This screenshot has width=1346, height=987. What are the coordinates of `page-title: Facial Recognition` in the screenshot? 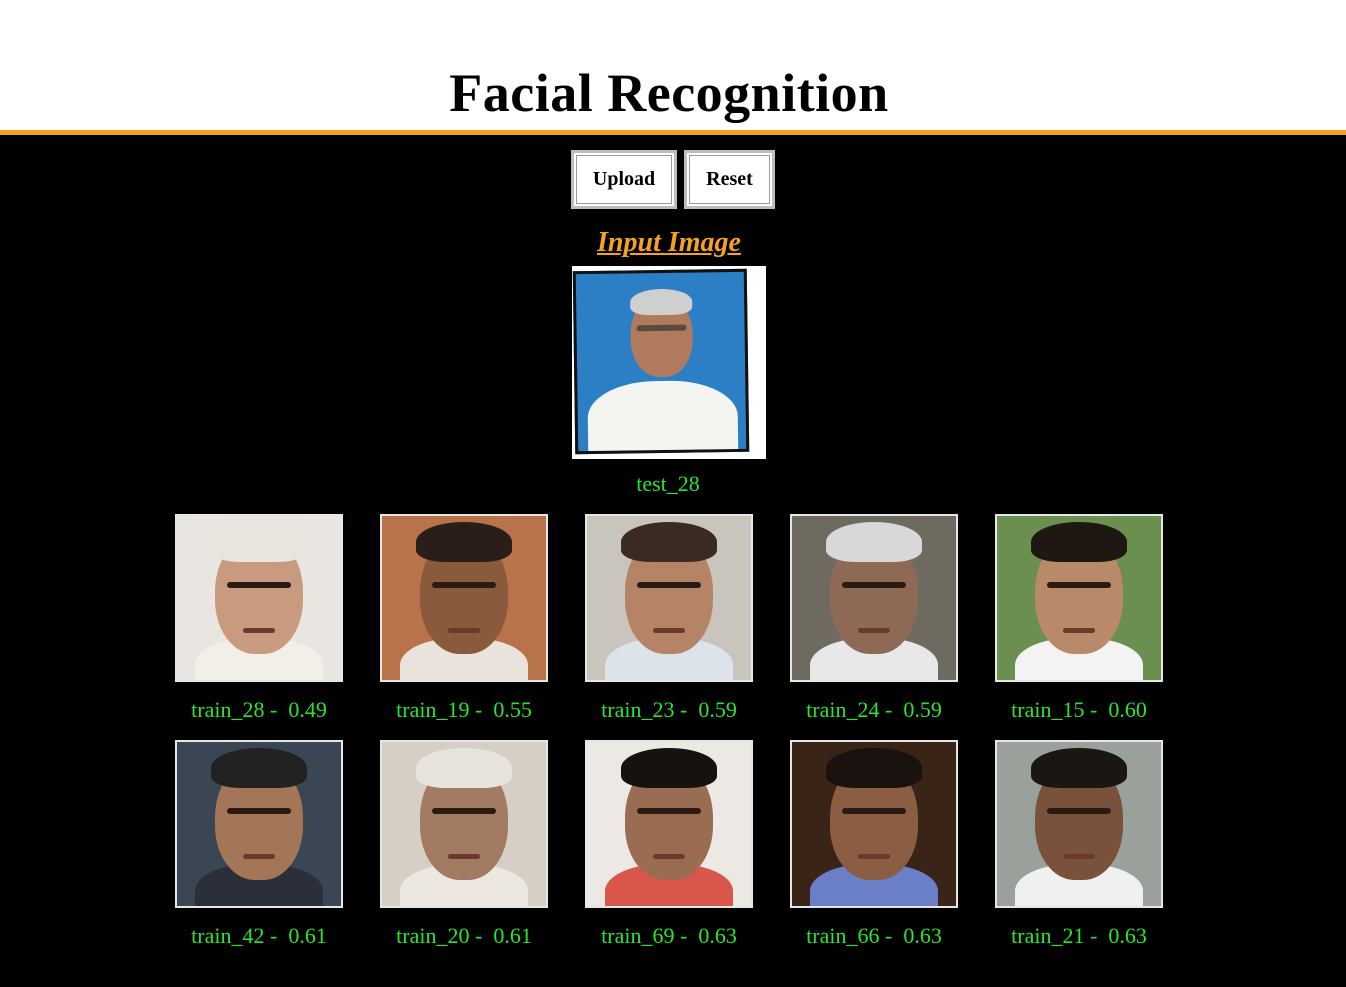 It's located at (669, 93).